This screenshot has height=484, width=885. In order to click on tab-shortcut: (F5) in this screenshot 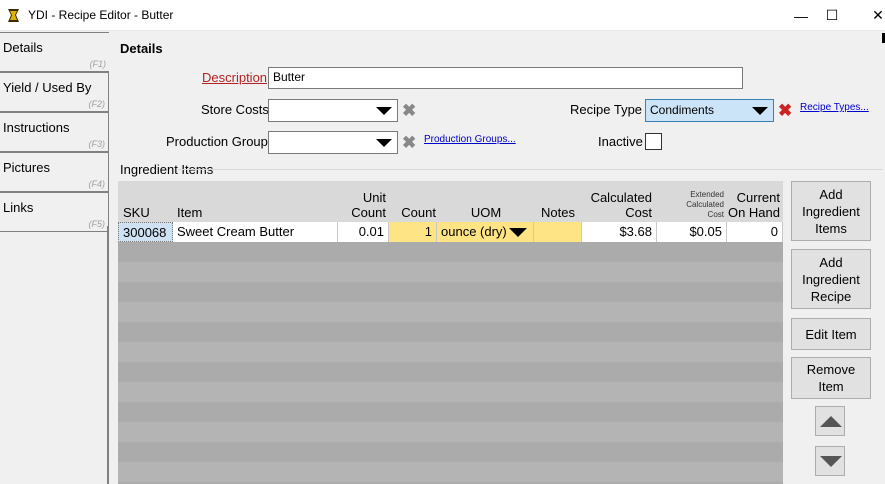, I will do `click(97, 224)`.